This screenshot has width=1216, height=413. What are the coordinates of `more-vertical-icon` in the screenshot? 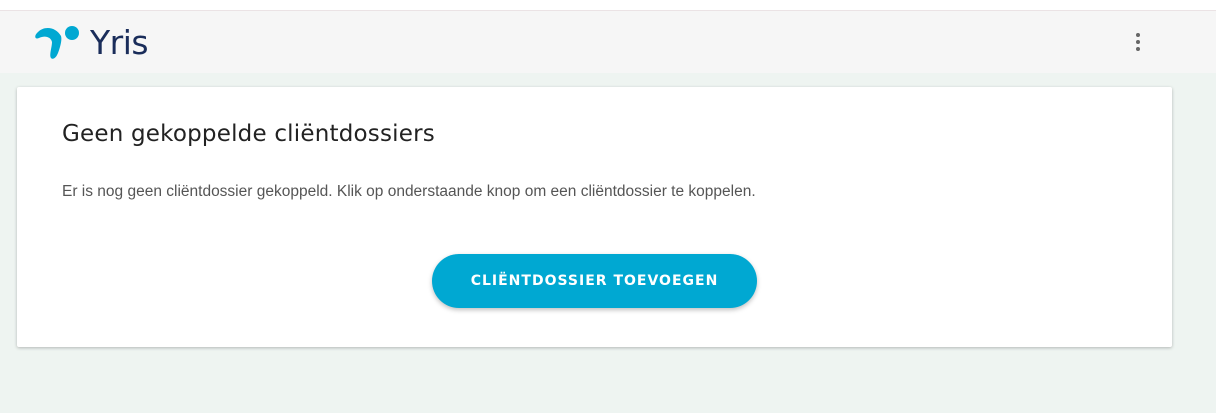 It's located at (1138, 35).